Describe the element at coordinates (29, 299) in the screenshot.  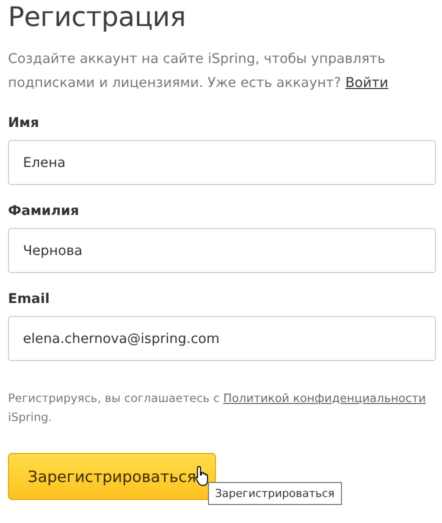
I see `field-label: Email` at that location.